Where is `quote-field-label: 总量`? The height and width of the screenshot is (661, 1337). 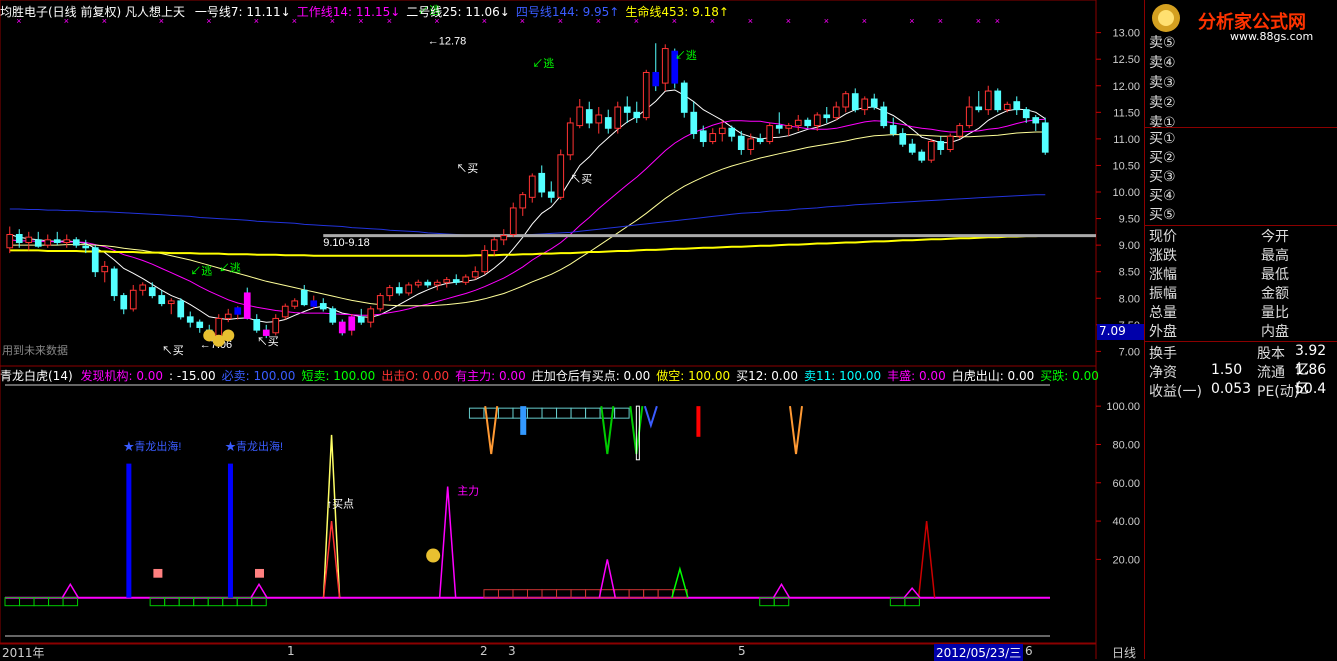 quote-field-label: 总量 is located at coordinates (1163, 313).